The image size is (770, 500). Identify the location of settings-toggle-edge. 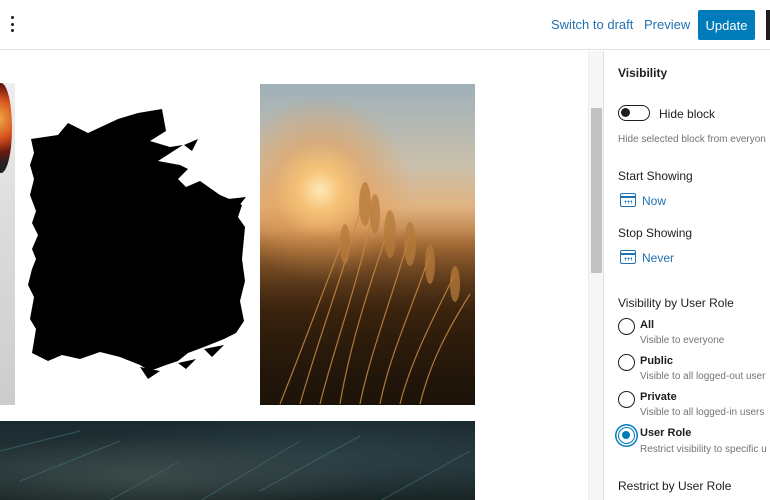
(768, 25).